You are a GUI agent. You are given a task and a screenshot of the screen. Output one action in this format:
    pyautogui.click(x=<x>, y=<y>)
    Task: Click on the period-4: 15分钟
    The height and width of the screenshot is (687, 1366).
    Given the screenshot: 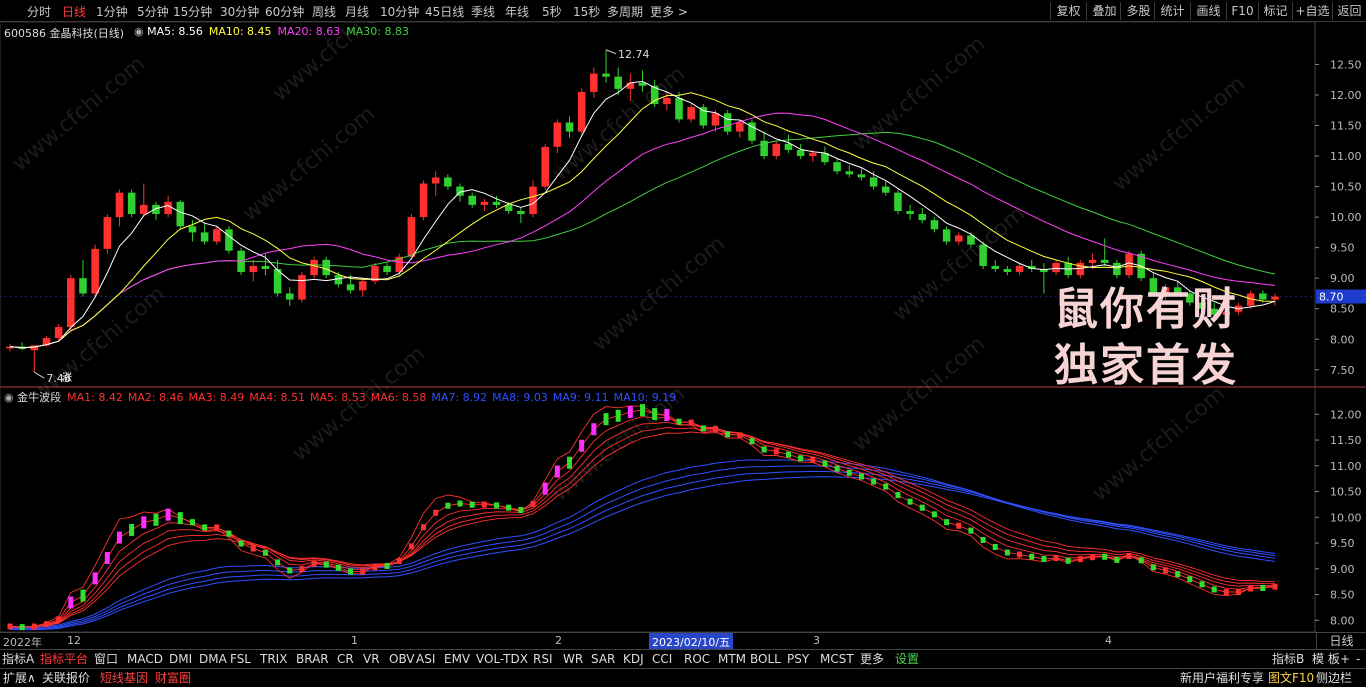 What is the action you would take?
    pyautogui.click(x=192, y=12)
    